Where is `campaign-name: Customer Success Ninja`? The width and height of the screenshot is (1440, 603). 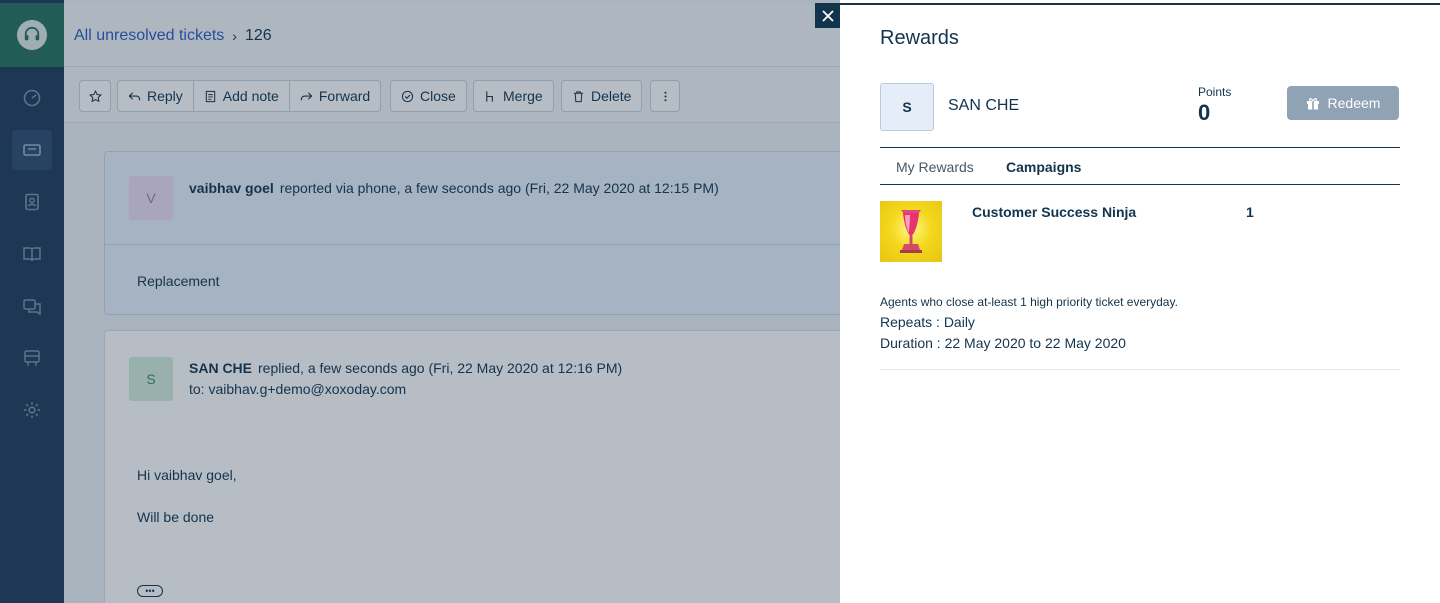
campaign-name: Customer Success Ninja is located at coordinates (1054, 212).